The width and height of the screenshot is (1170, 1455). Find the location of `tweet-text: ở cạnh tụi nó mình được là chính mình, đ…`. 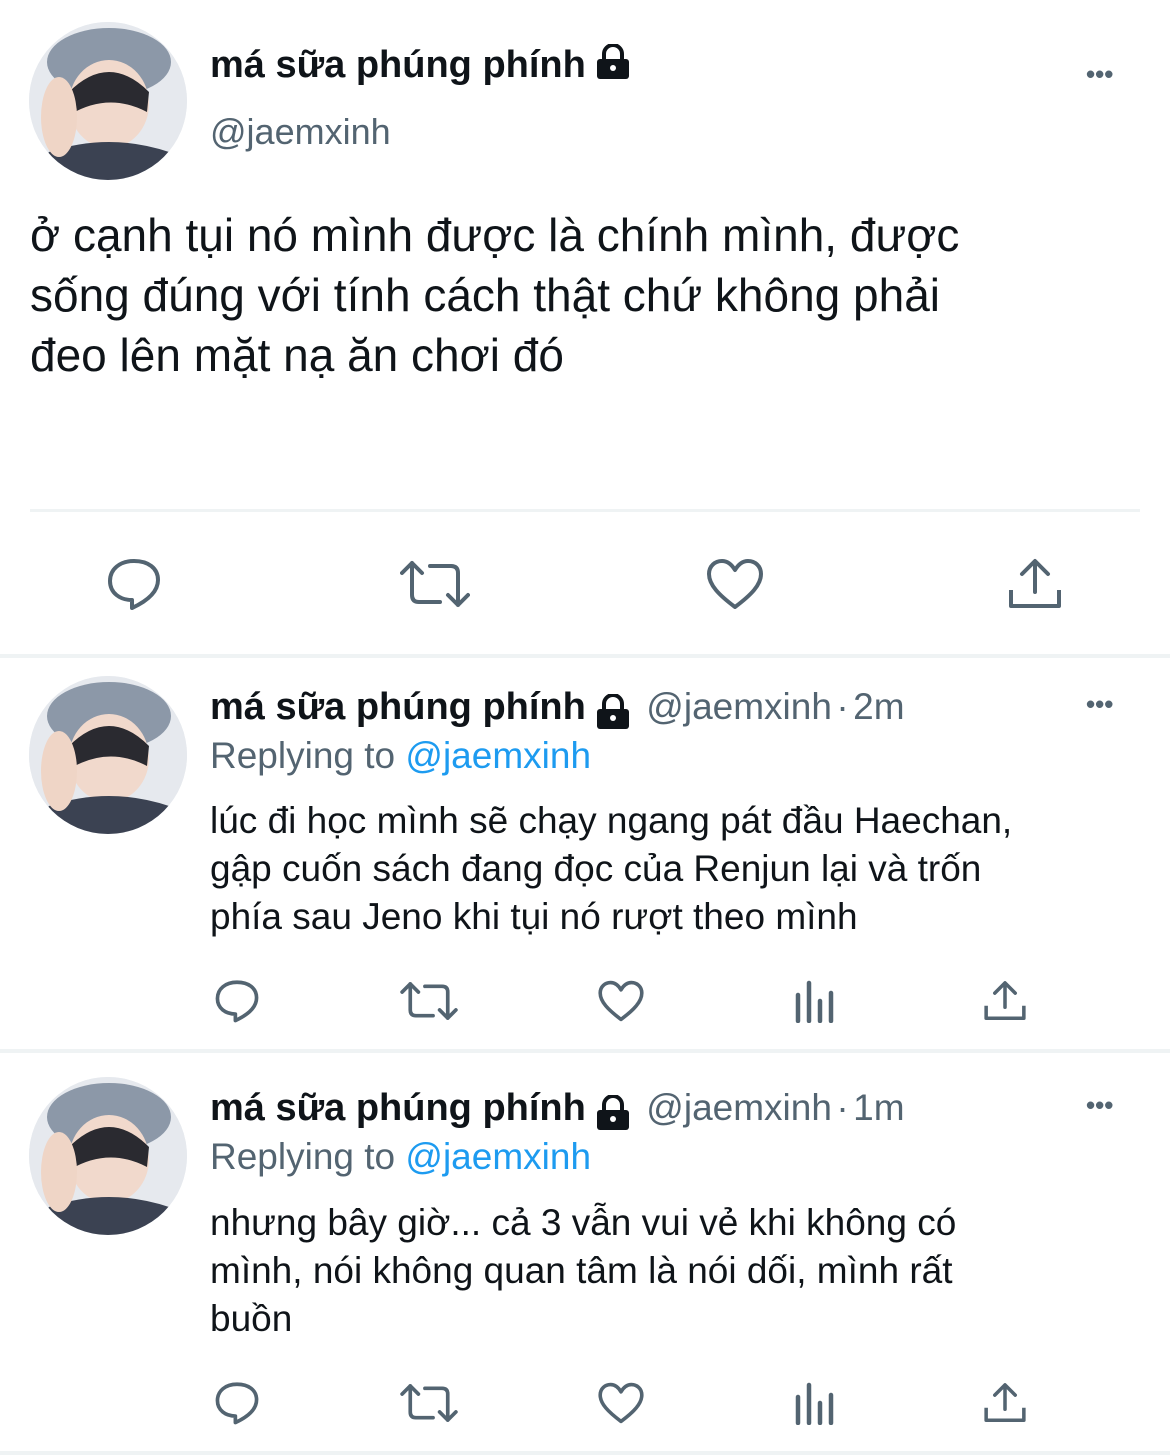

tweet-text: ở cạnh tụi nó mình được là chính mình, đ… is located at coordinates (495, 295).